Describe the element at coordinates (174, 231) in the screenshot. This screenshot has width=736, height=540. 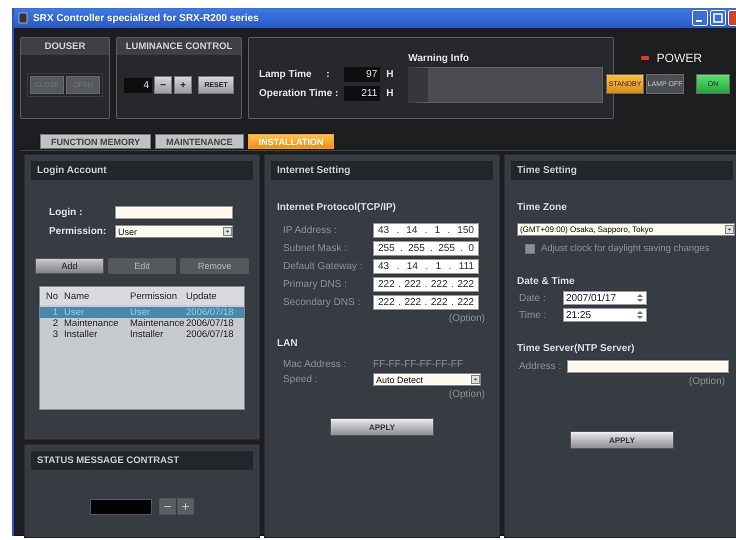
I see `permission-dropdown: User` at that location.